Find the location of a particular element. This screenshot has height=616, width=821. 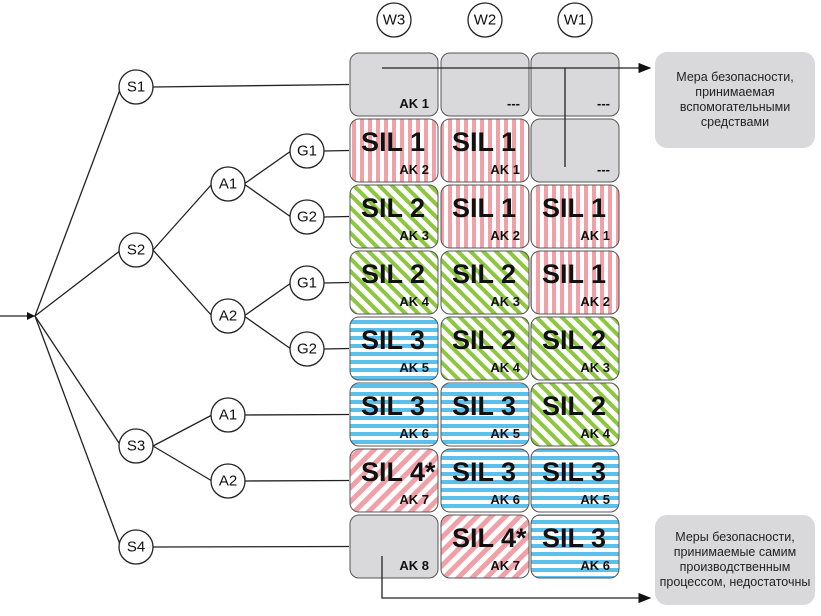

node-s3: S3 is located at coordinates (136, 446).